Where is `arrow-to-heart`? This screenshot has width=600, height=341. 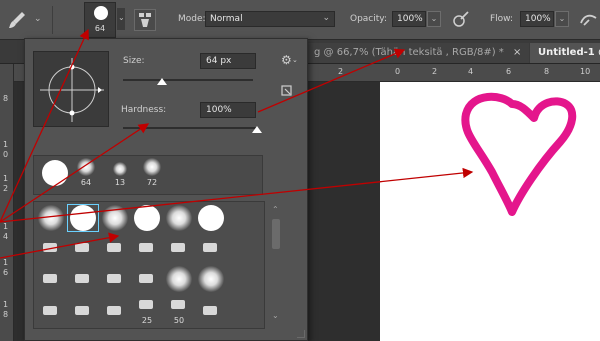 arrow-to-heart is located at coordinates (237, 195).